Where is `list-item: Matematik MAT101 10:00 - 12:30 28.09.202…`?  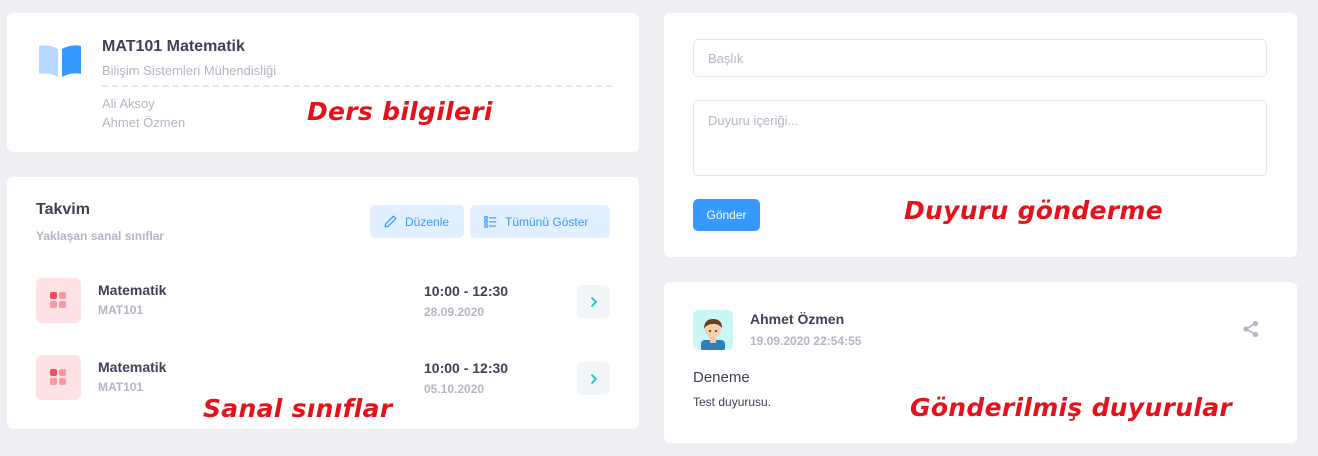
list-item: Matematik MAT101 10:00 - 12:30 28.09.202… is located at coordinates (324, 302).